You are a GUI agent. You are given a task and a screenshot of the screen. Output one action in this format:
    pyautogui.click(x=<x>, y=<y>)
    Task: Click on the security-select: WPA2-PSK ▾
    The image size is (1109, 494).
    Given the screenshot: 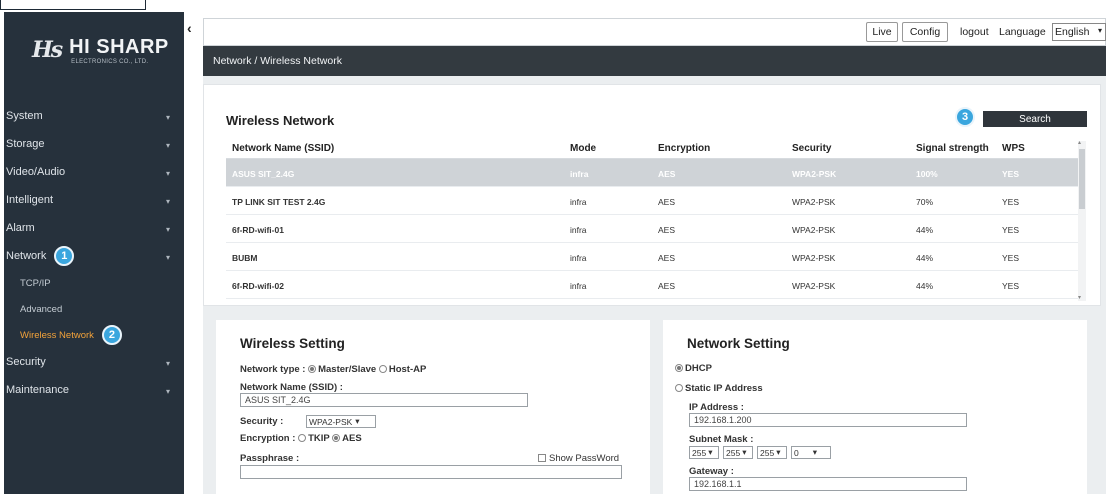 What is the action you would take?
    pyautogui.click(x=341, y=421)
    